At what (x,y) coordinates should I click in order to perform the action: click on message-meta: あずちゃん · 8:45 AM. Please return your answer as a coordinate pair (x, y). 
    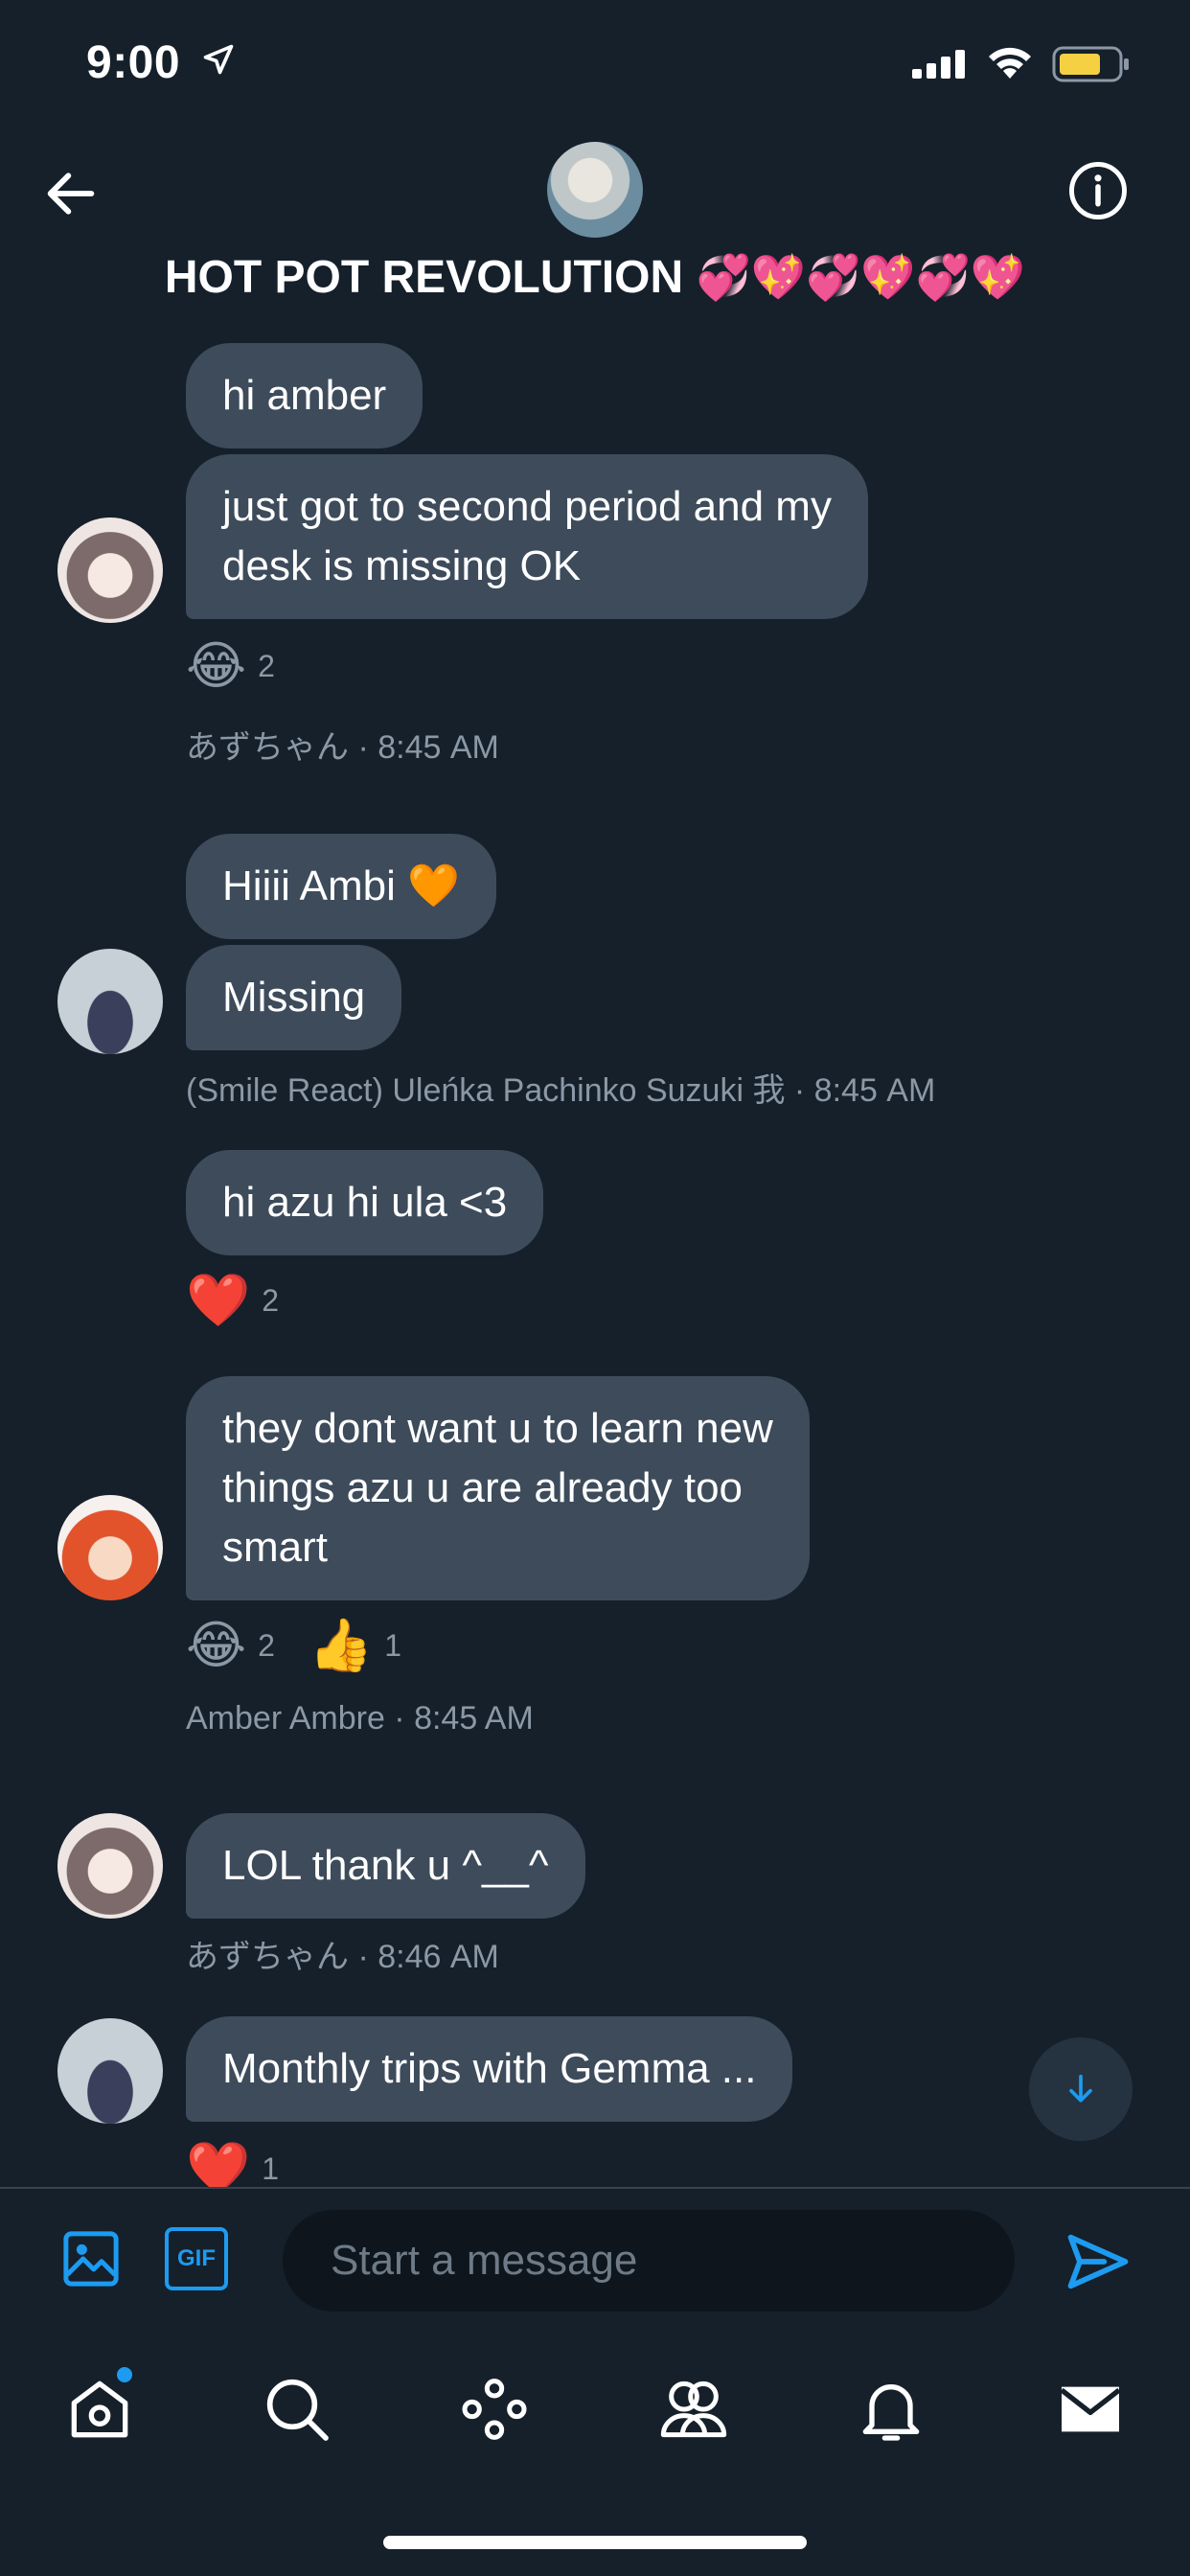
    Looking at the image, I should click on (342, 747).